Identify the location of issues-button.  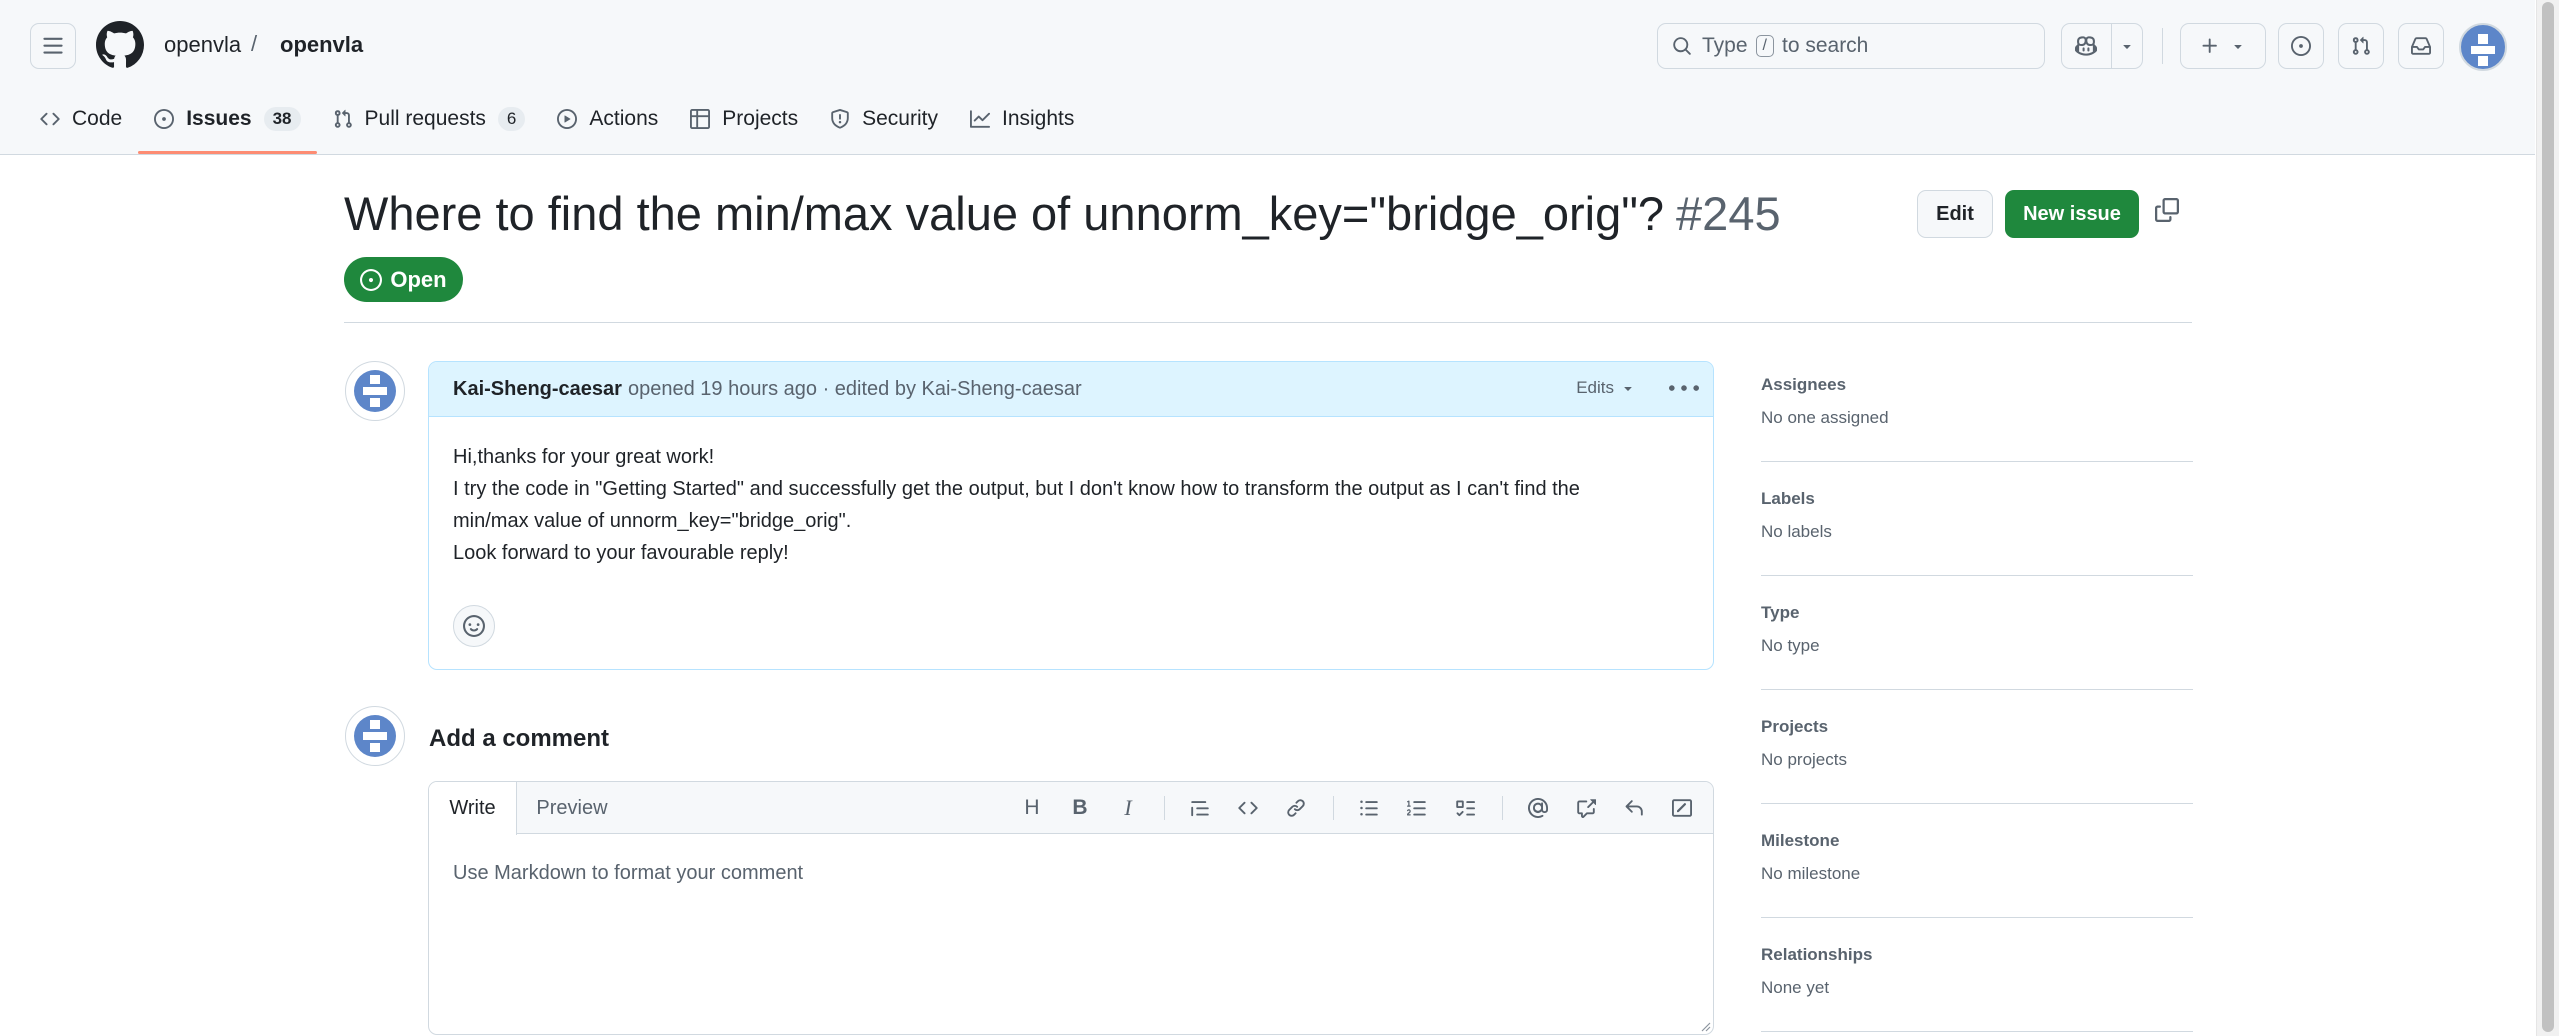
(2301, 46).